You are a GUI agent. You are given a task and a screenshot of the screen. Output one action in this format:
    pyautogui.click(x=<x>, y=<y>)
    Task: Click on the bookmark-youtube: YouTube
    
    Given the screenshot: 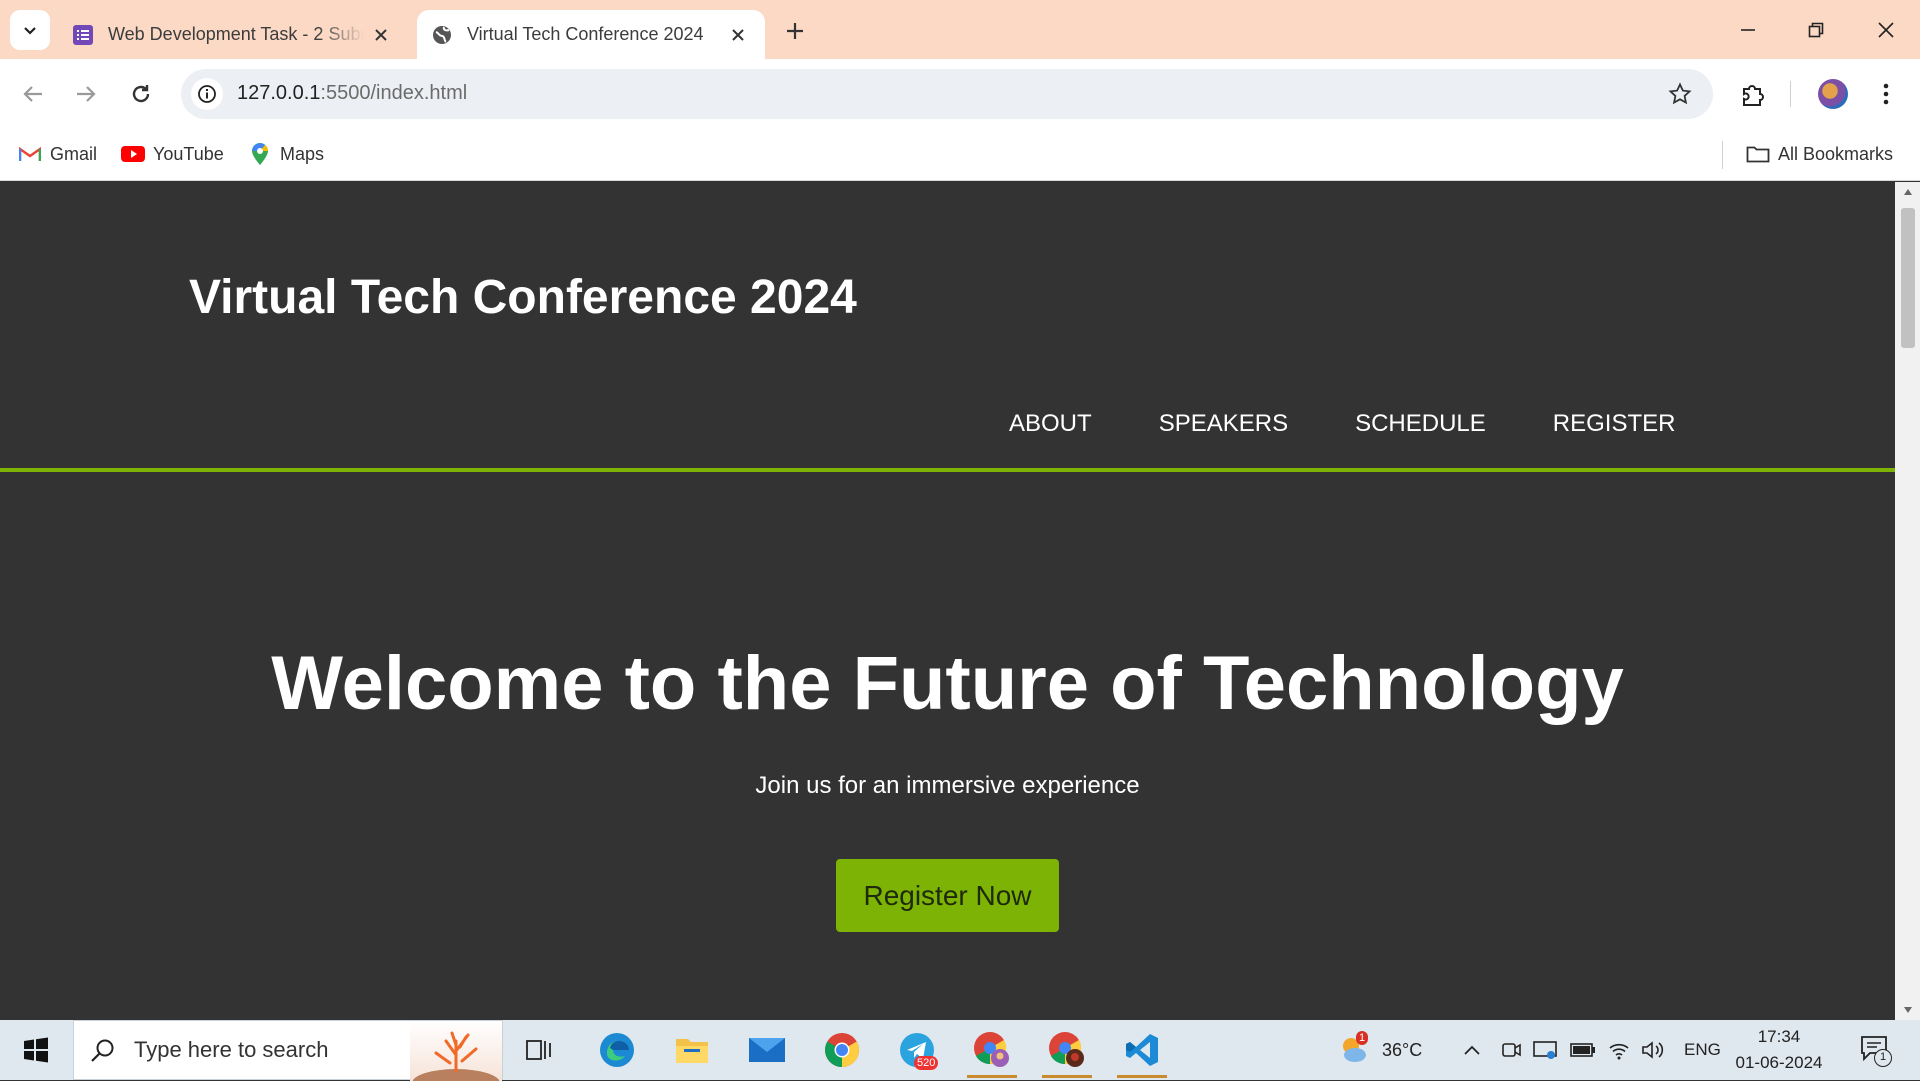 What is the action you would take?
    pyautogui.click(x=172, y=154)
    